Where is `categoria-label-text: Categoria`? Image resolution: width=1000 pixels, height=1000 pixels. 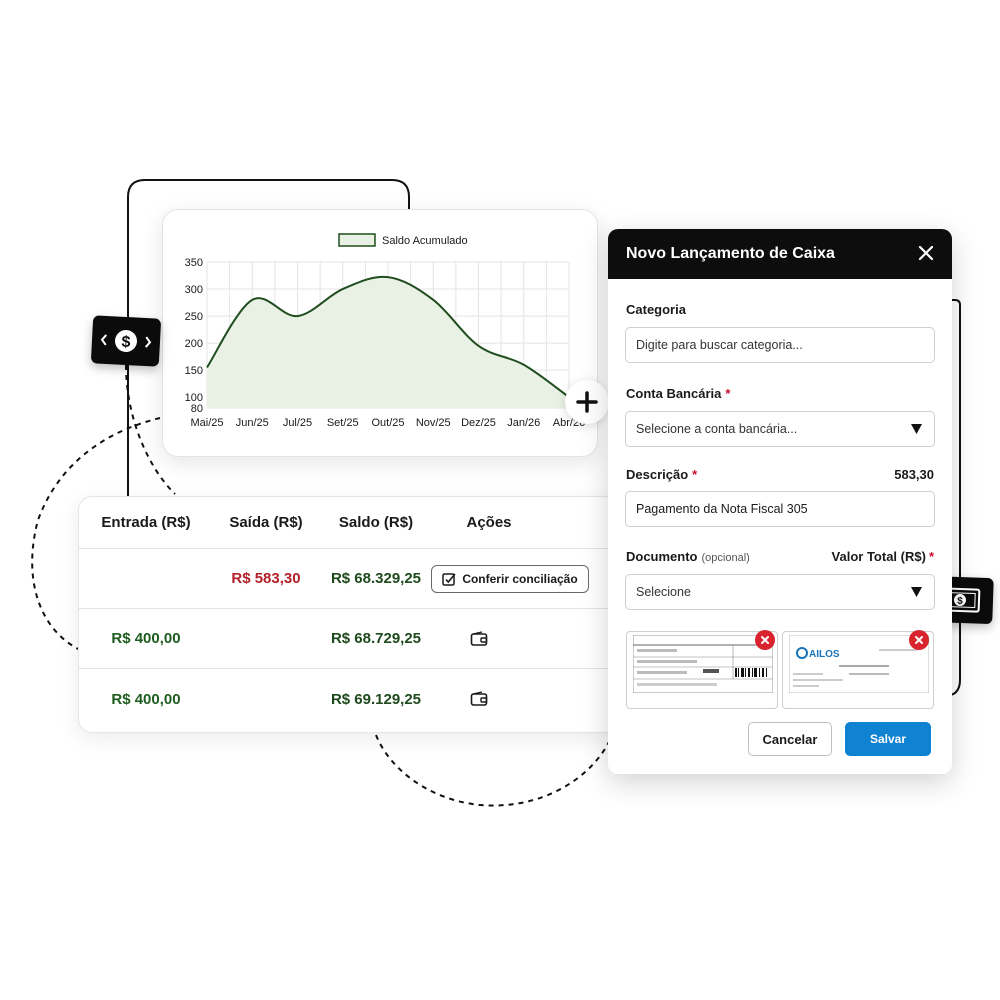 categoria-label-text: Categoria is located at coordinates (656, 309).